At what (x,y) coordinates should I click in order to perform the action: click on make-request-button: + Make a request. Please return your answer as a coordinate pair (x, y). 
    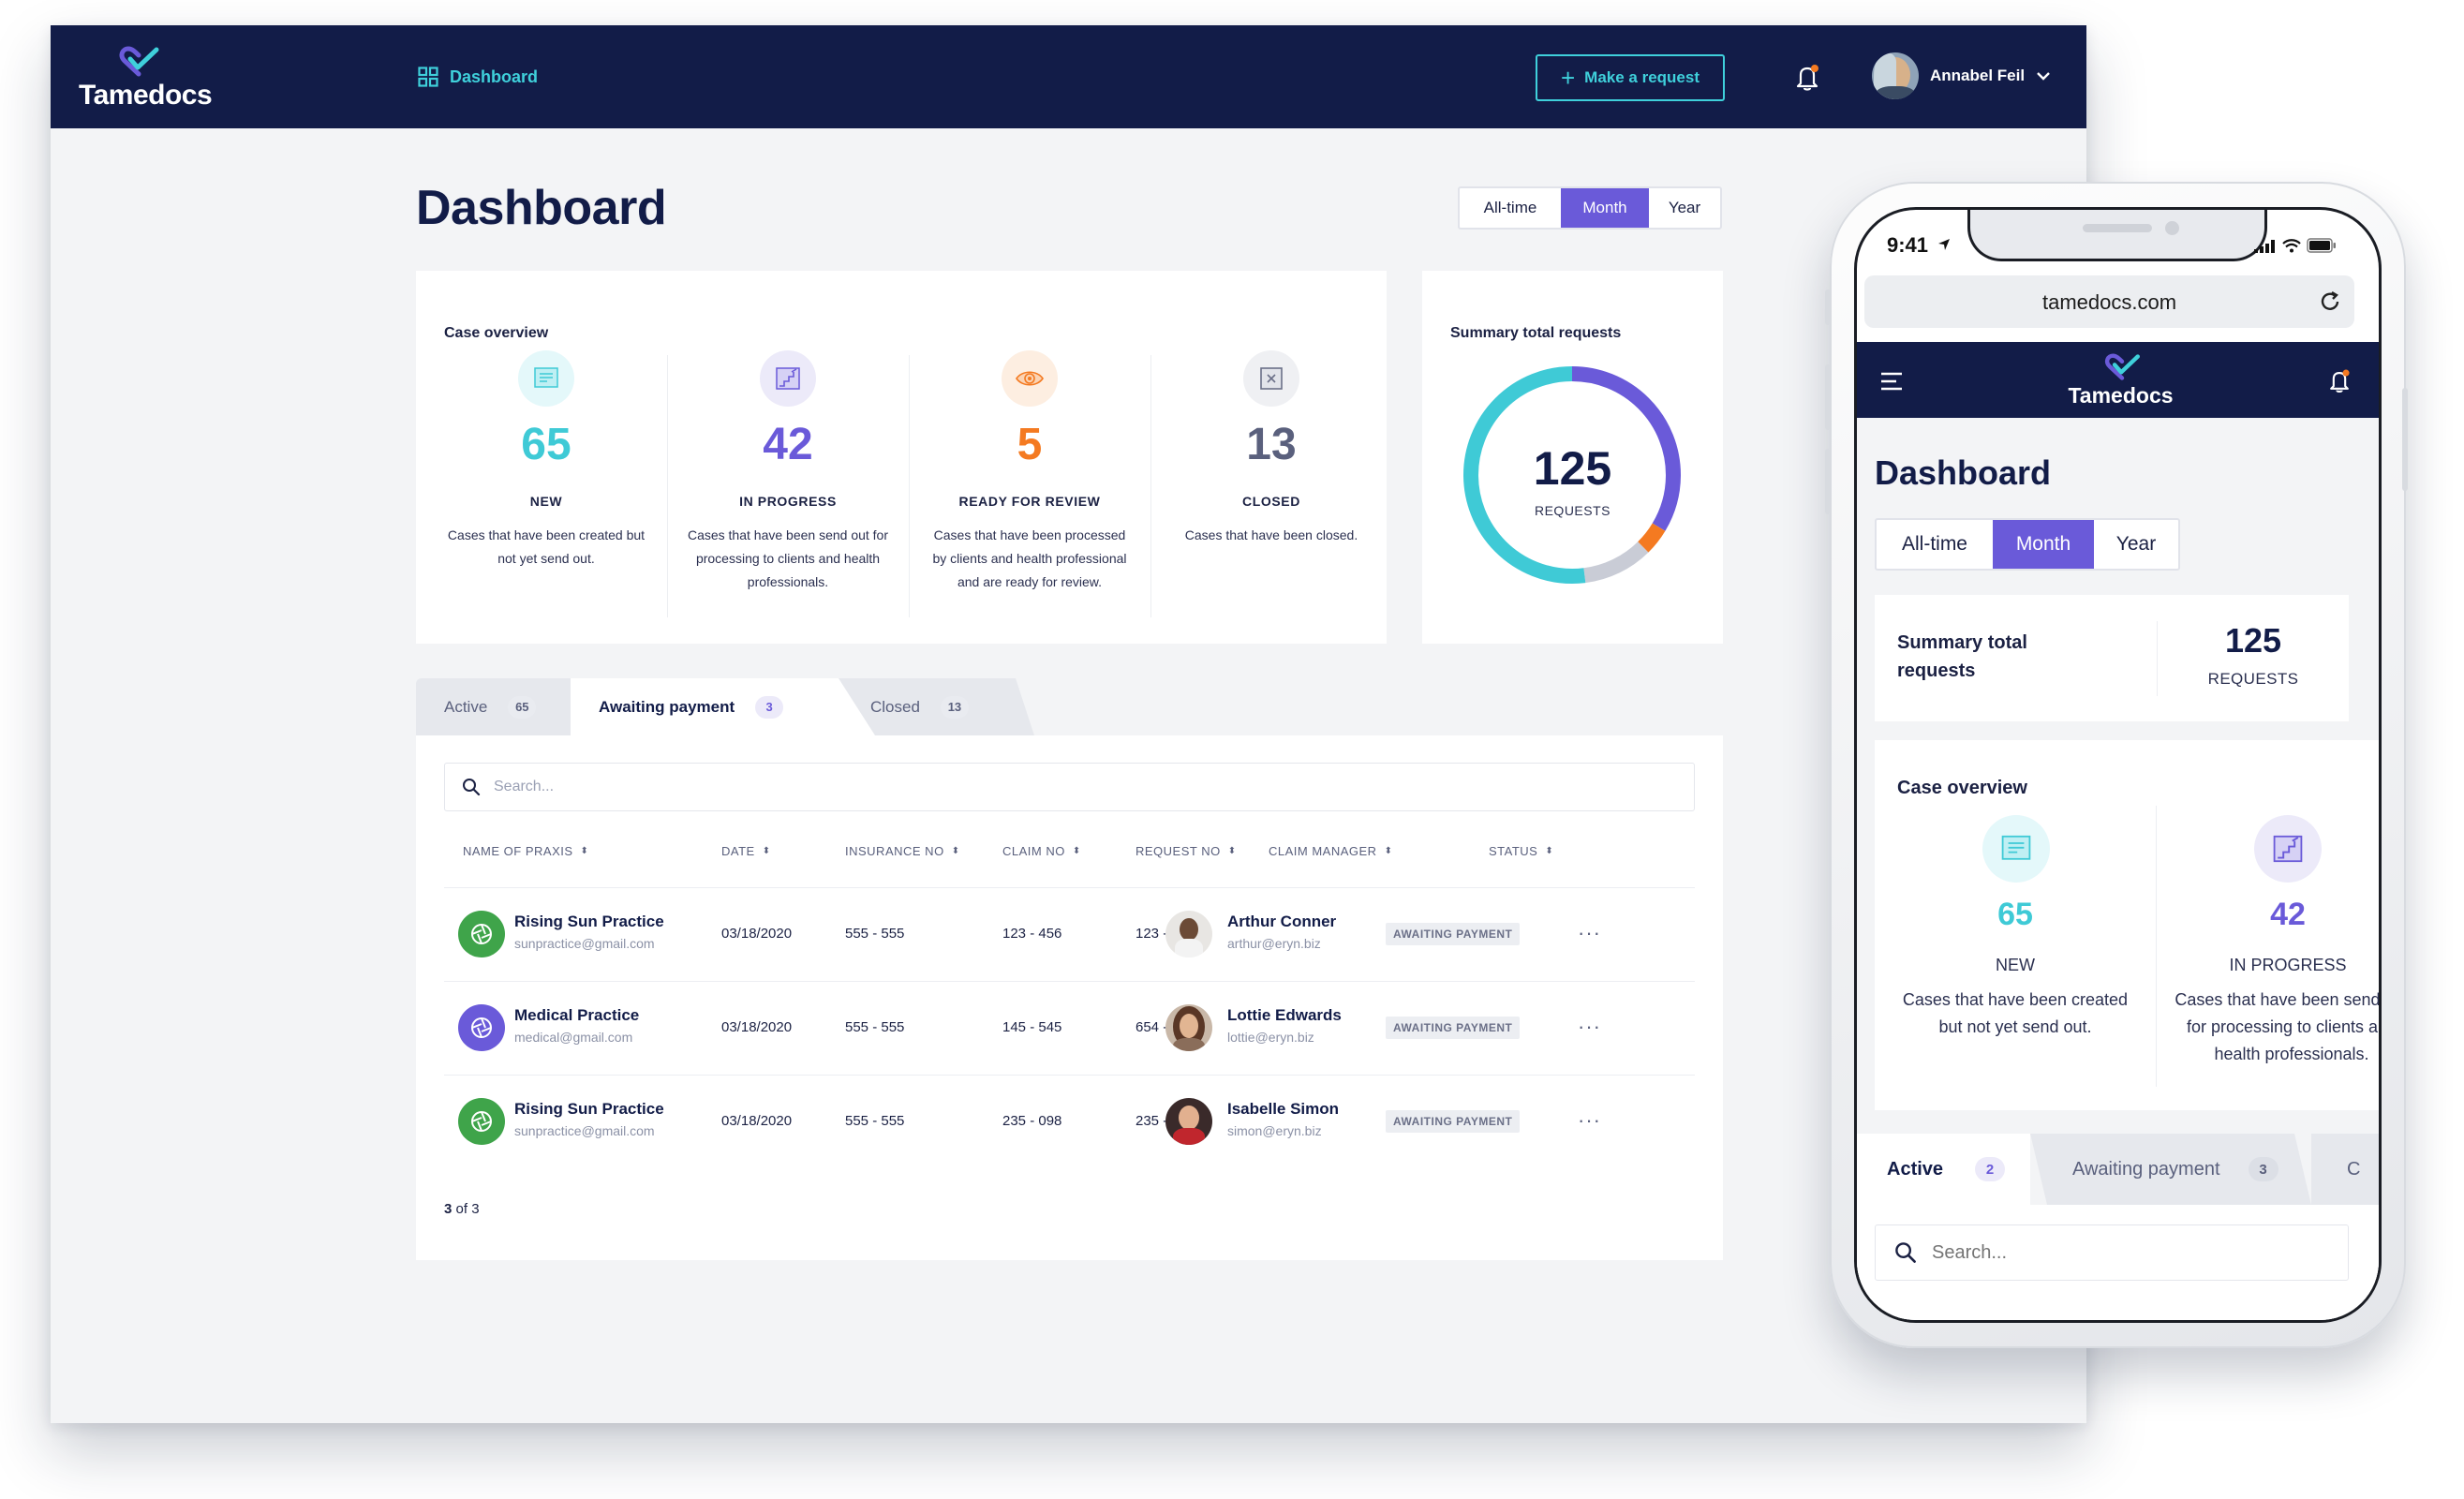
    Looking at the image, I should click on (1631, 77).